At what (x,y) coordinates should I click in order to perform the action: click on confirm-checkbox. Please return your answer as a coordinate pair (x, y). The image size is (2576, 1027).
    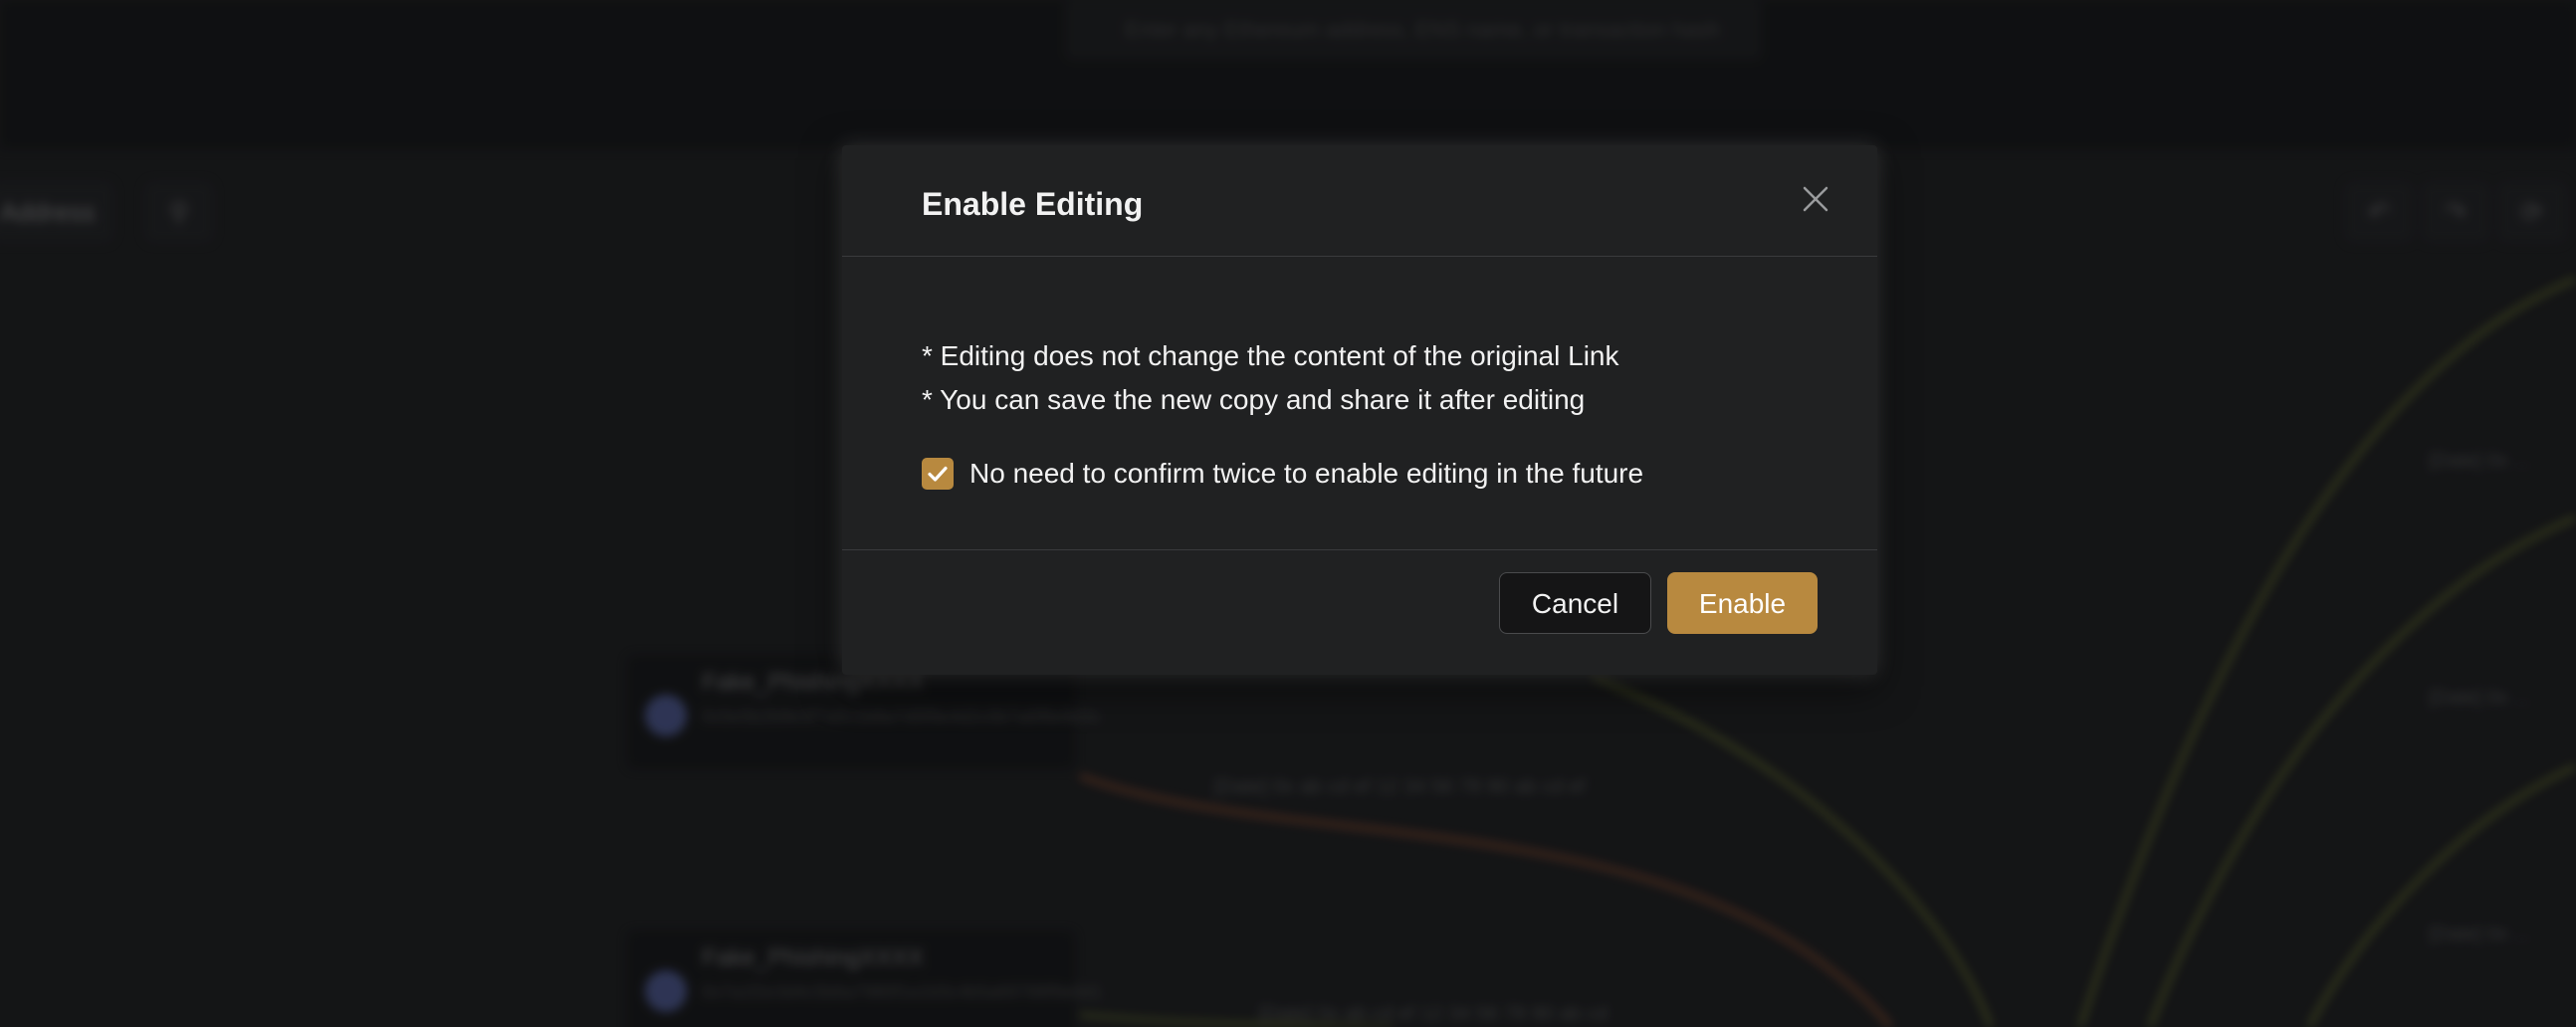
    Looking at the image, I should click on (938, 474).